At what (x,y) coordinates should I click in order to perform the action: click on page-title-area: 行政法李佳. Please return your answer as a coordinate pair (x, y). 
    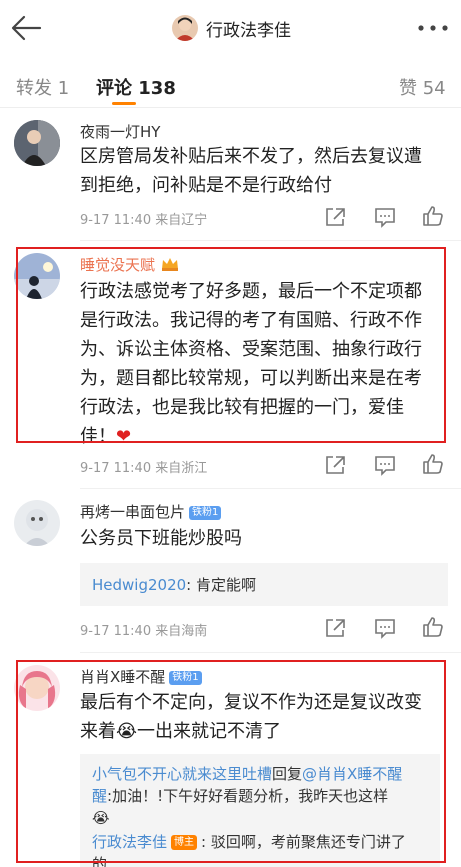
    Looking at the image, I should click on (231, 28).